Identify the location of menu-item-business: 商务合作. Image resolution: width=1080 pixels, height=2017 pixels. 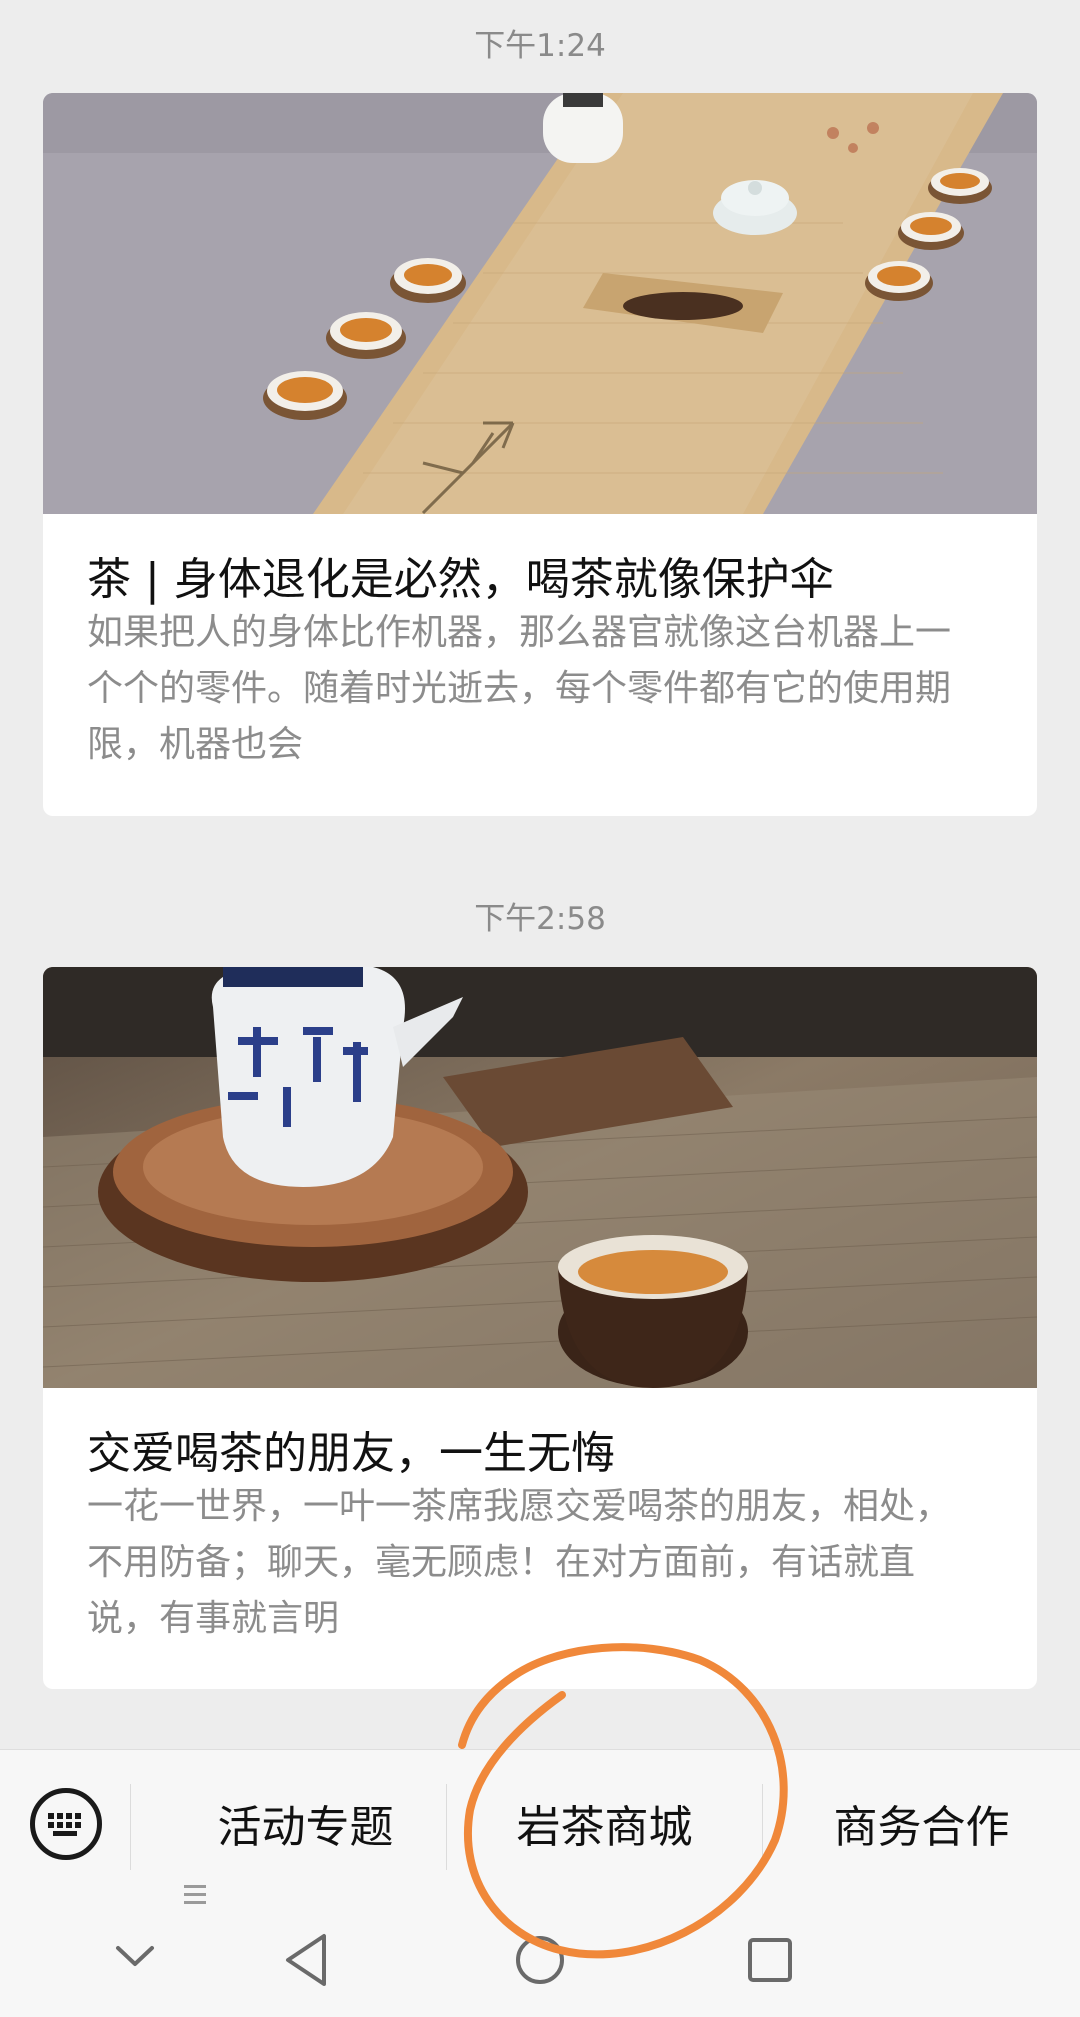
(921, 1827).